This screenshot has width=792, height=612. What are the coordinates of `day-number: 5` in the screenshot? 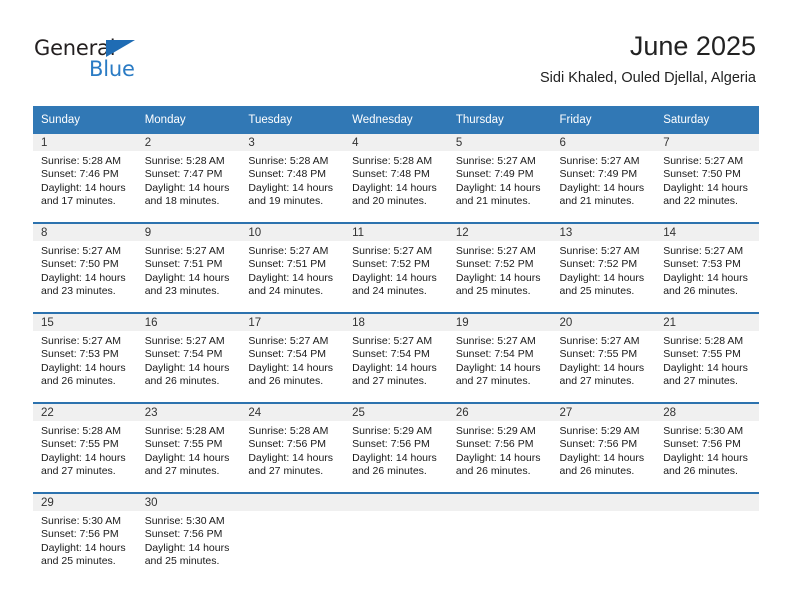 It's located at (499, 142).